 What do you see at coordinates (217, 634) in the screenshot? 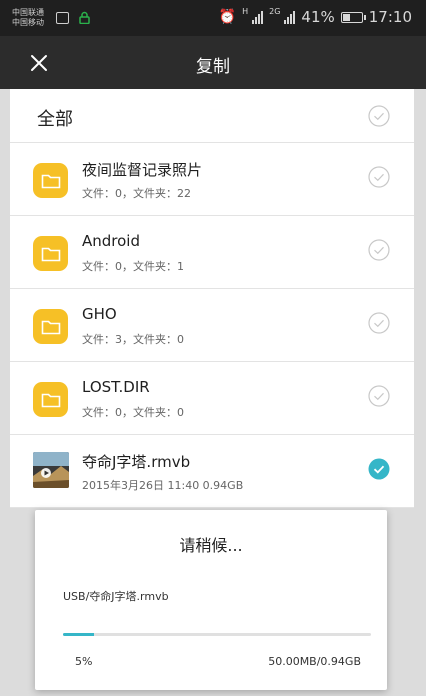
I see `progress-bar` at bounding box center [217, 634].